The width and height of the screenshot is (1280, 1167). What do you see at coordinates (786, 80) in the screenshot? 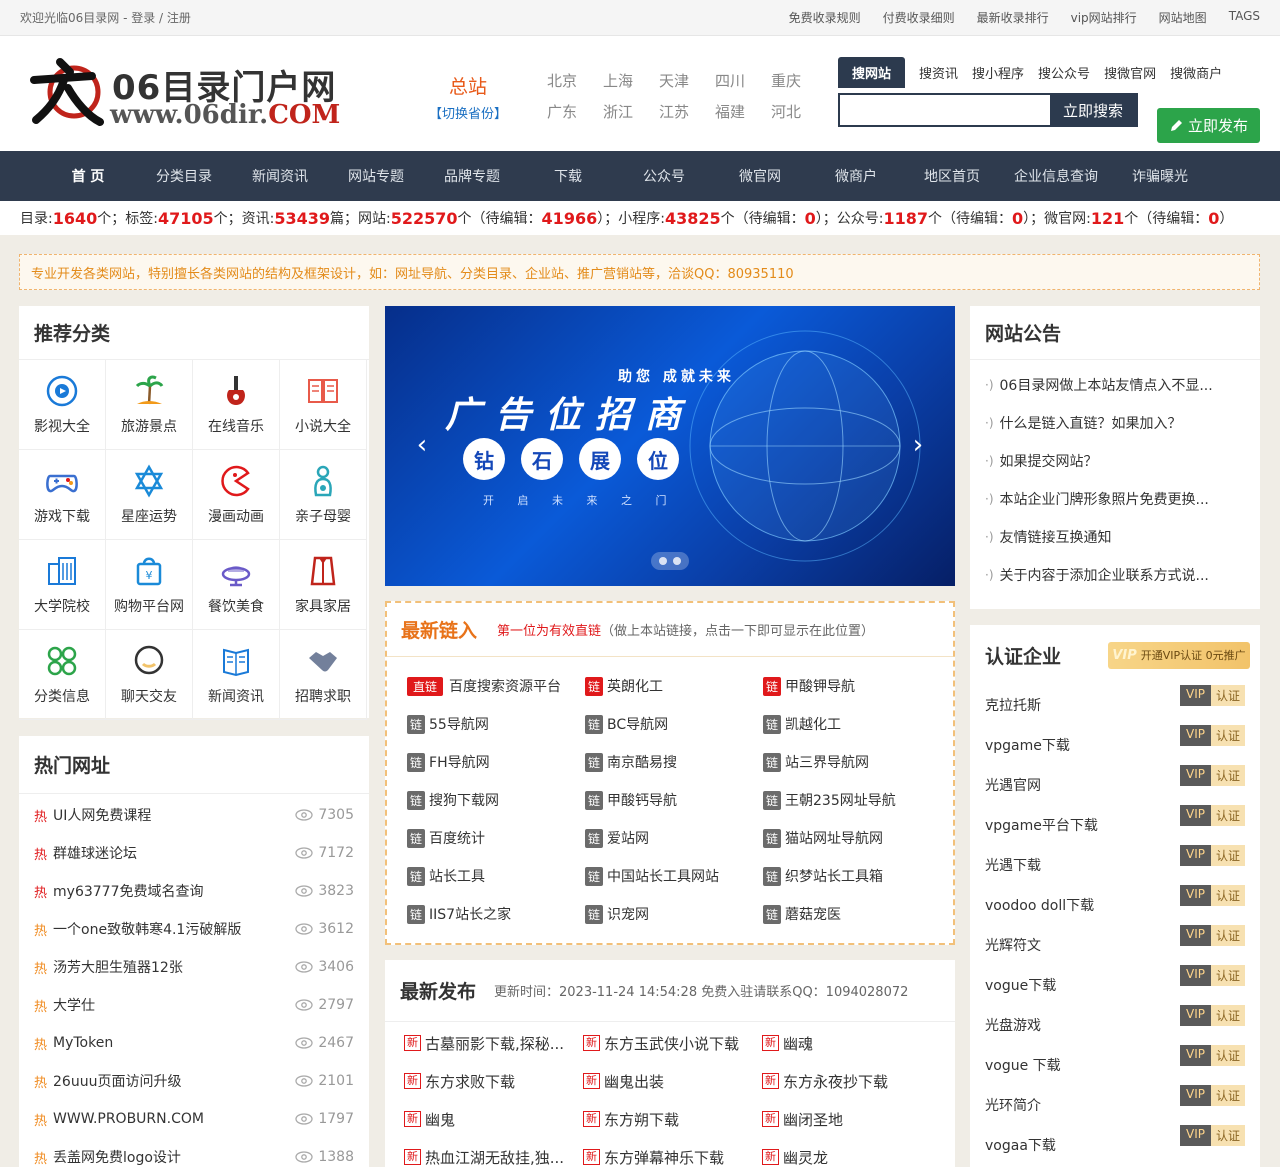
I see `city-link: 重庆` at bounding box center [786, 80].